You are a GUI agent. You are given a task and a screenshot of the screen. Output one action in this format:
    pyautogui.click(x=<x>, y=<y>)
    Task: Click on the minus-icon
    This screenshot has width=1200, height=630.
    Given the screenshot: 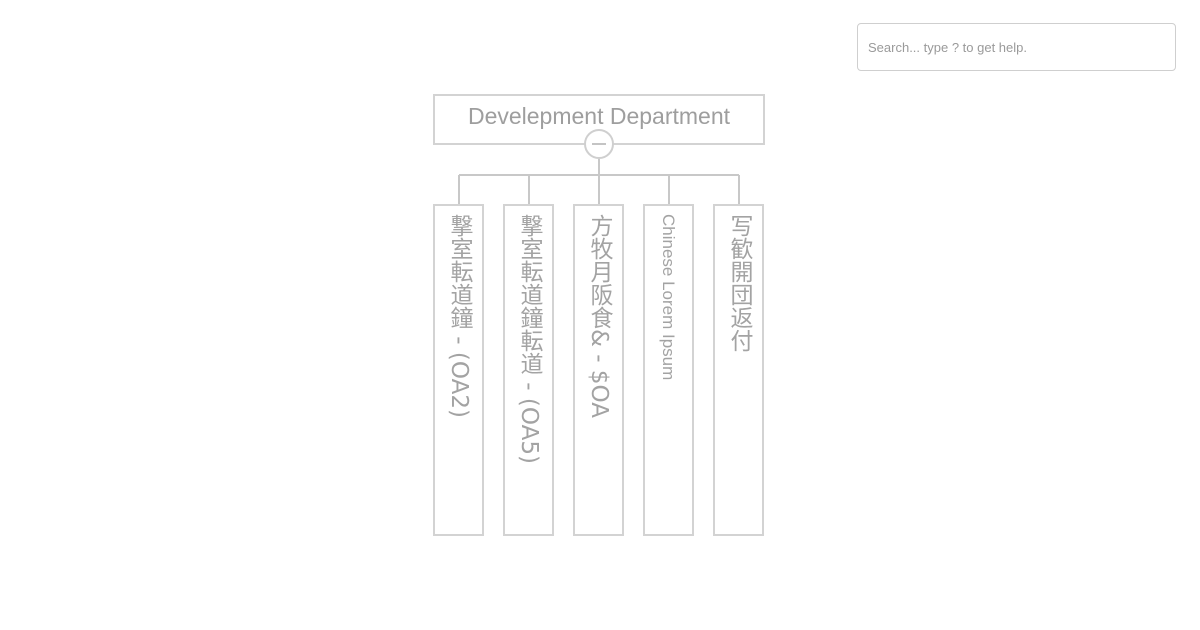 What is the action you would take?
    pyautogui.click(x=599, y=144)
    